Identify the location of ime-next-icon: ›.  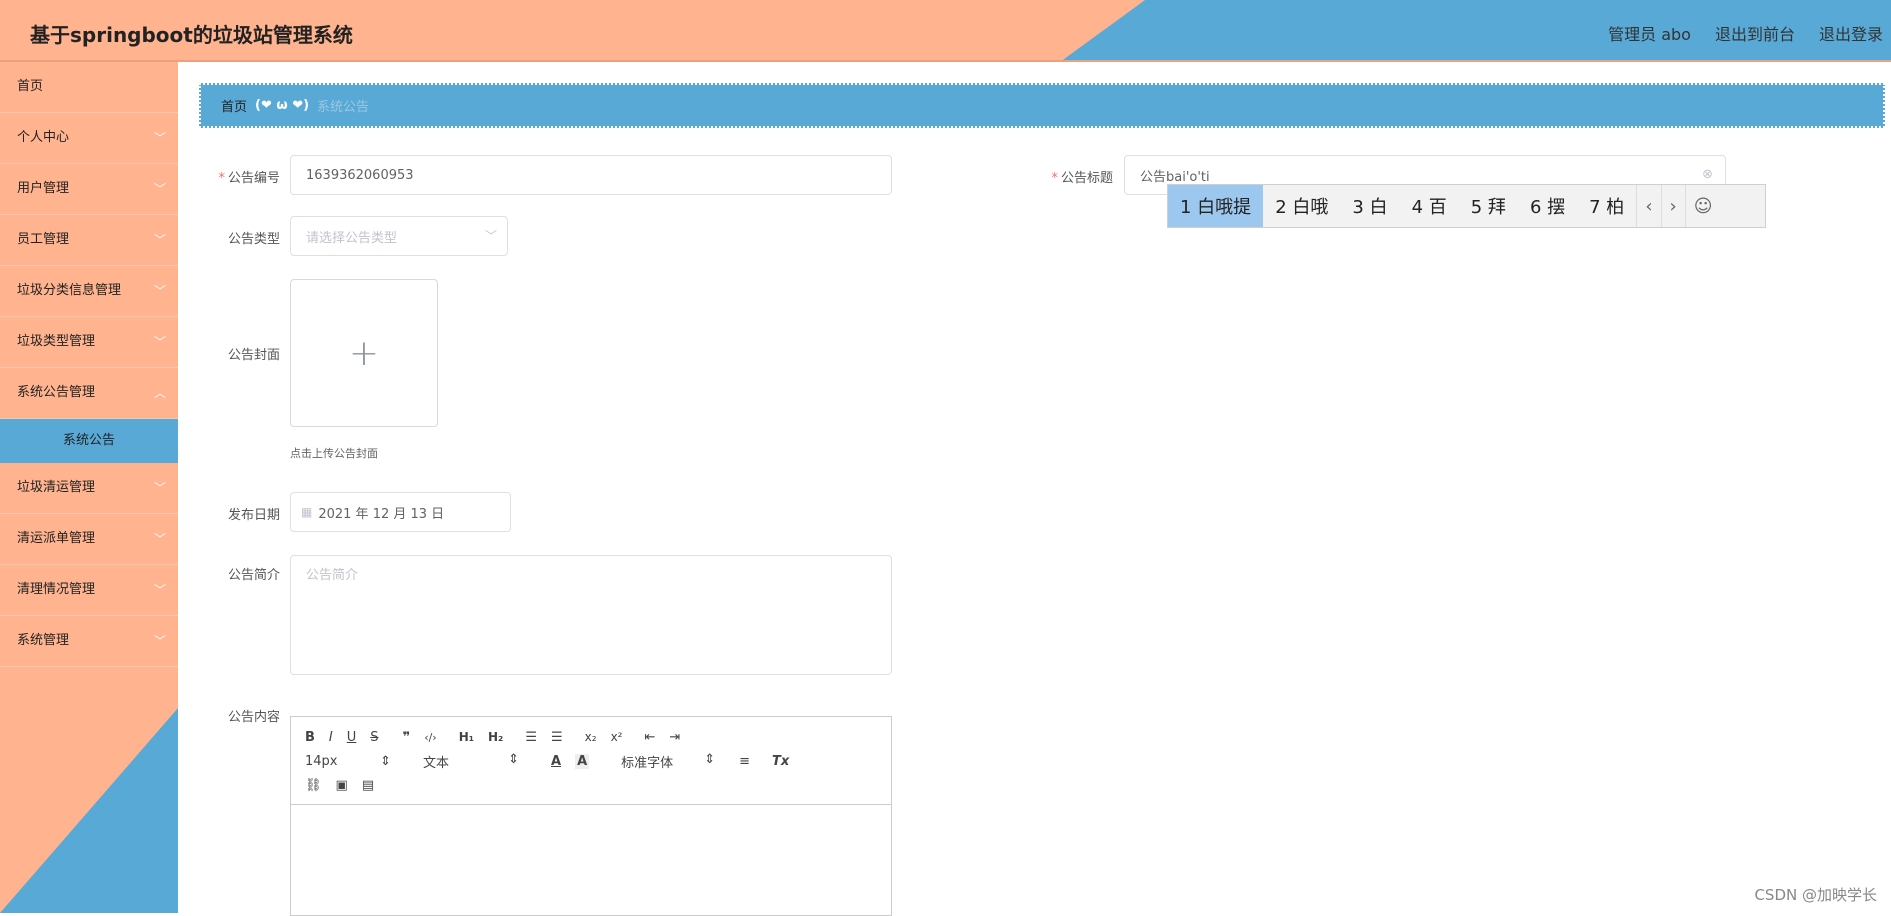
(1672, 206).